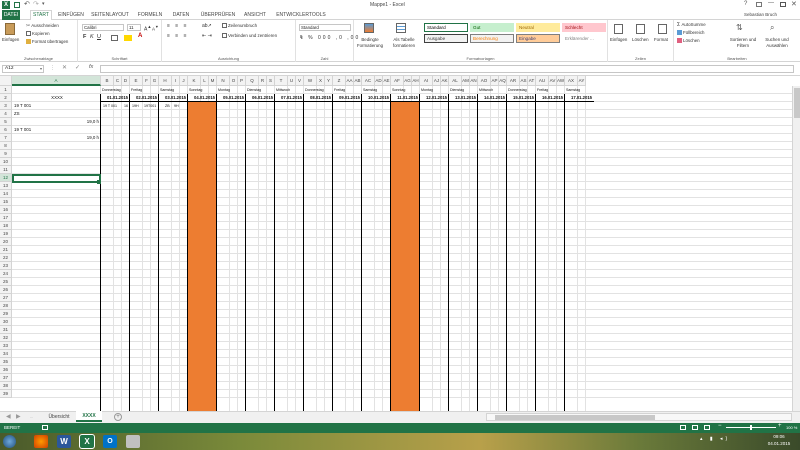  Describe the element at coordinates (759, 4) in the screenshot. I see `ribbon-display-icon` at that location.